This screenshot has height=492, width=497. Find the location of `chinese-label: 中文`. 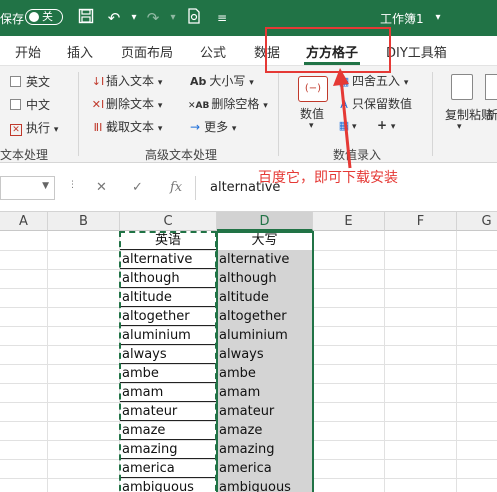

chinese-label: 中文 is located at coordinates (38, 105).